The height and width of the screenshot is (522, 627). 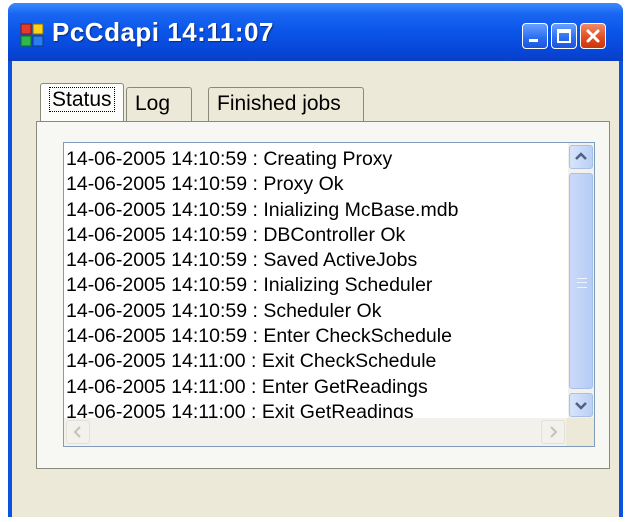 What do you see at coordinates (311, 361) in the screenshot?
I see `log-line: 14-06-2005 14:11:00 : Exit CheckSchedule` at bounding box center [311, 361].